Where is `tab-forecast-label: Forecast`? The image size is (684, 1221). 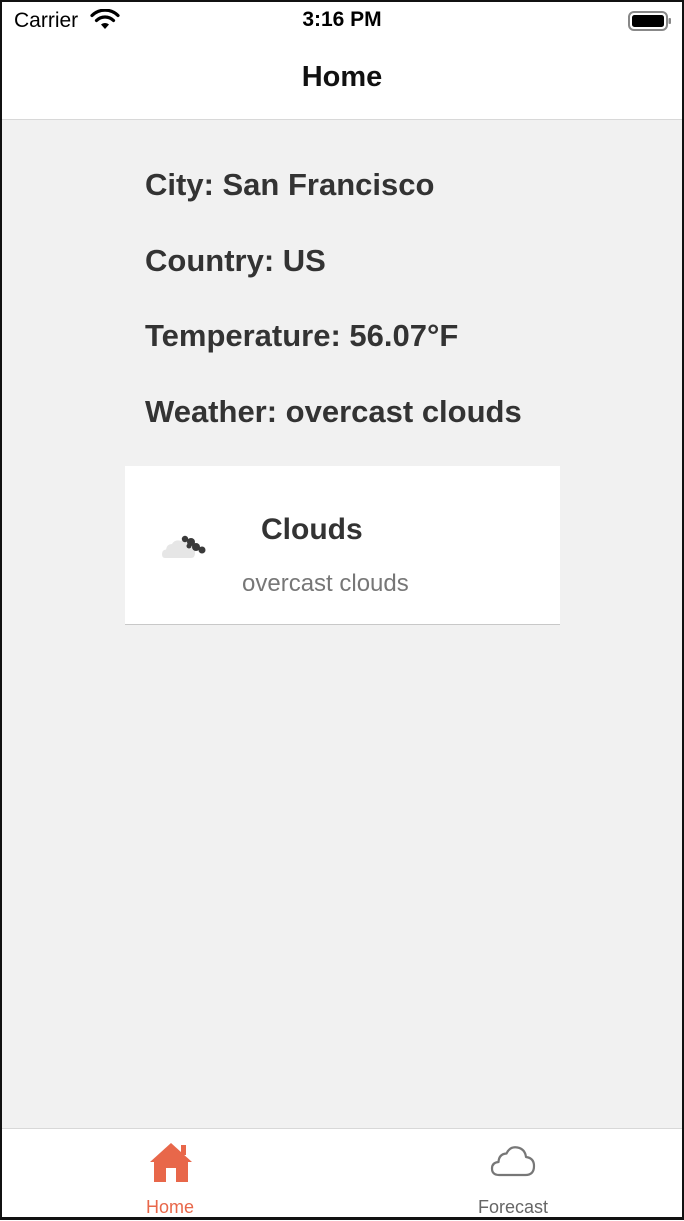 tab-forecast-label: Forecast is located at coordinates (513, 1207).